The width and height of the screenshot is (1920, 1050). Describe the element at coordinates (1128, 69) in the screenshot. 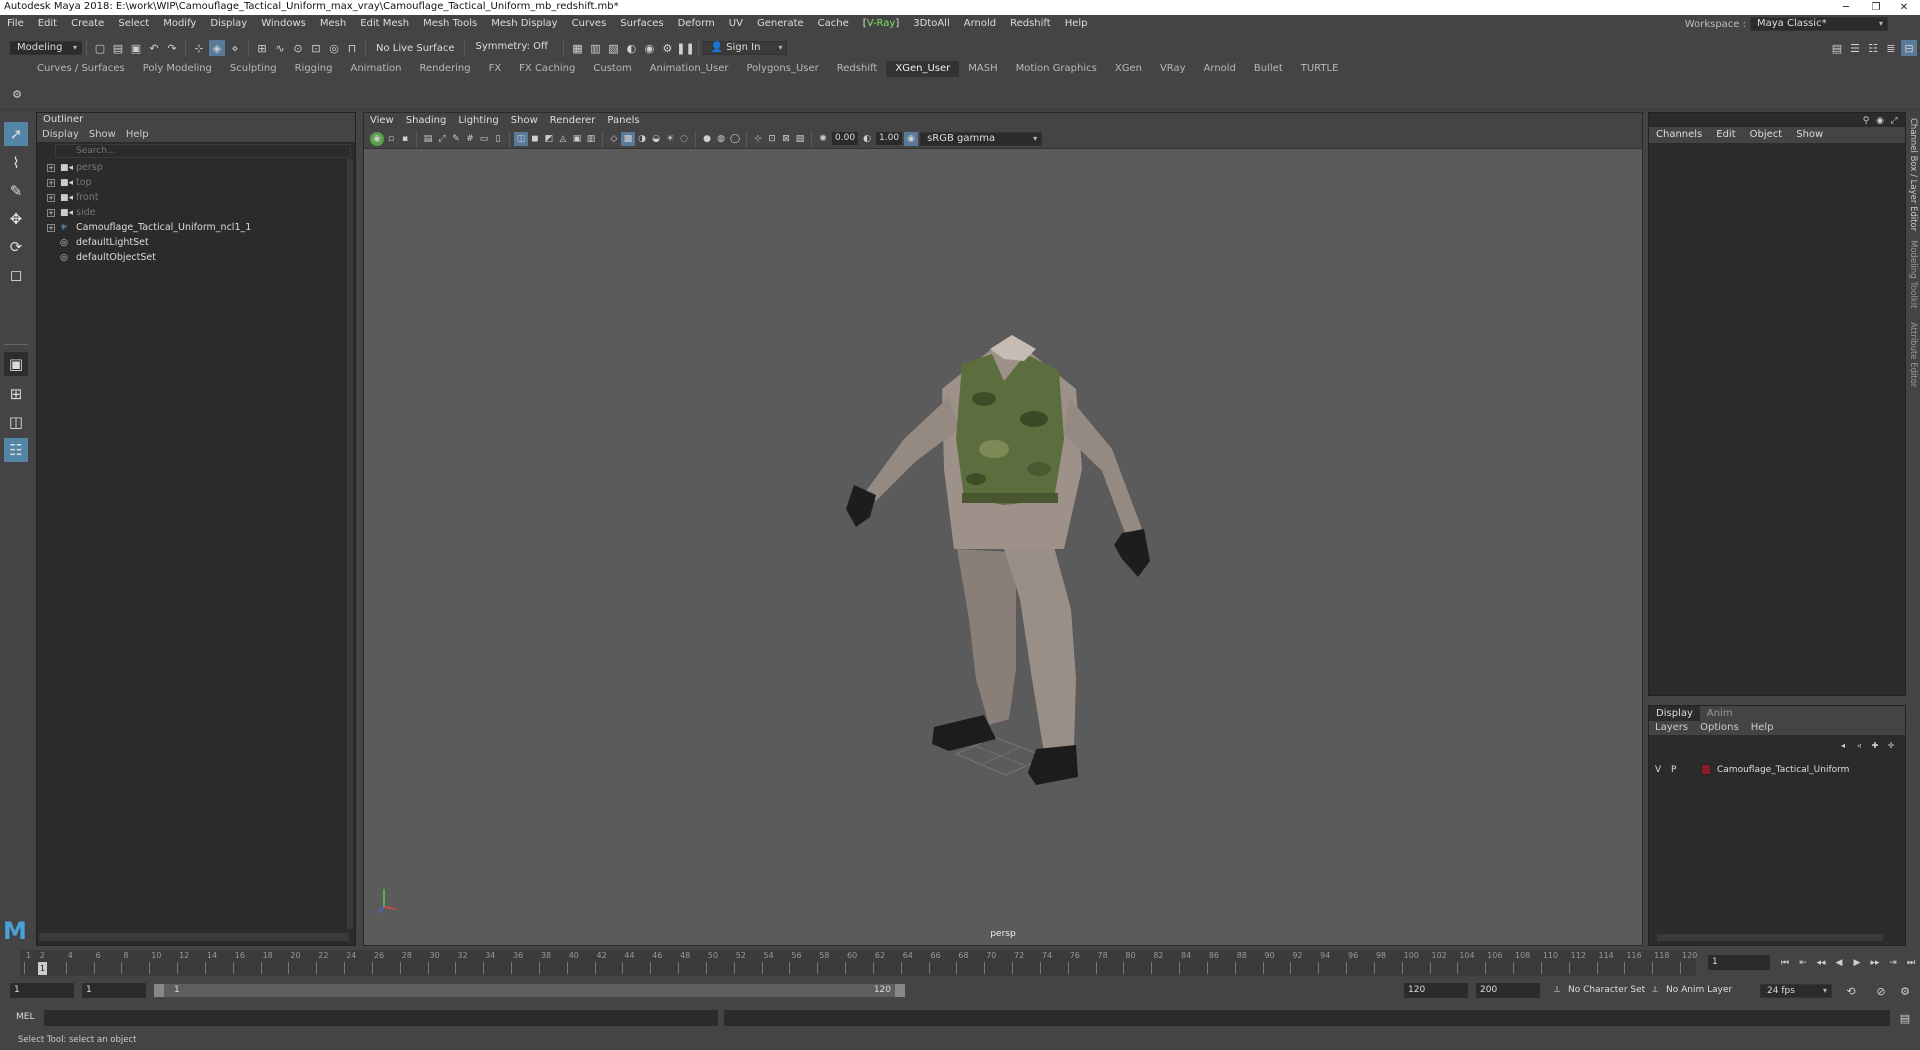

I see `tab-xgen: XGen` at that location.